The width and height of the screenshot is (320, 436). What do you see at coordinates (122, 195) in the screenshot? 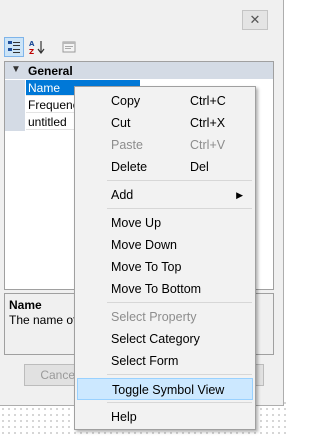
I see `menu-item-label: Add` at bounding box center [122, 195].